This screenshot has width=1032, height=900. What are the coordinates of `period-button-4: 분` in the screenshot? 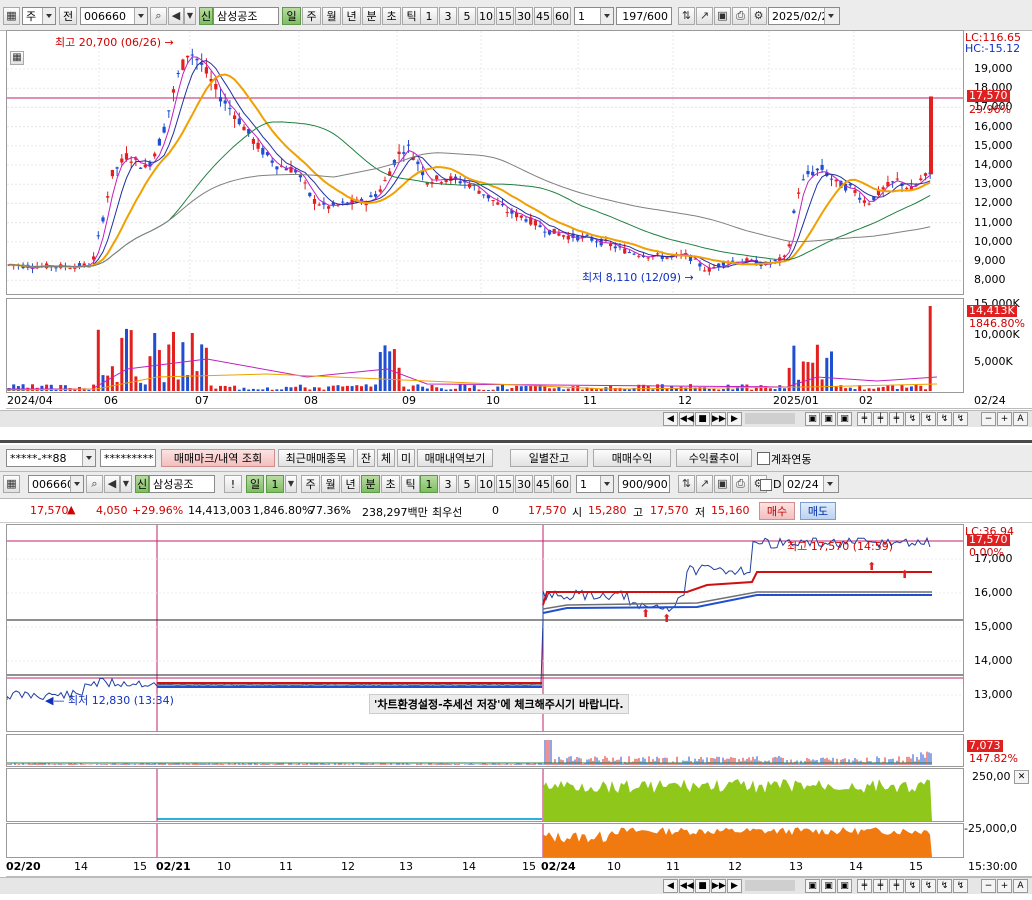 It's located at (371, 16).